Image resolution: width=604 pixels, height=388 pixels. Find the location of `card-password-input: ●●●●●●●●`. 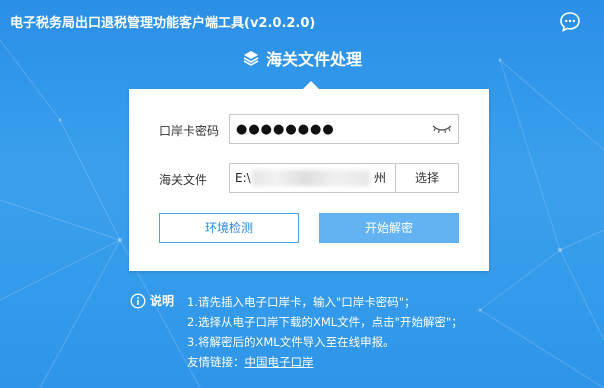

card-password-input: ●●●●●●●● is located at coordinates (330, 129).